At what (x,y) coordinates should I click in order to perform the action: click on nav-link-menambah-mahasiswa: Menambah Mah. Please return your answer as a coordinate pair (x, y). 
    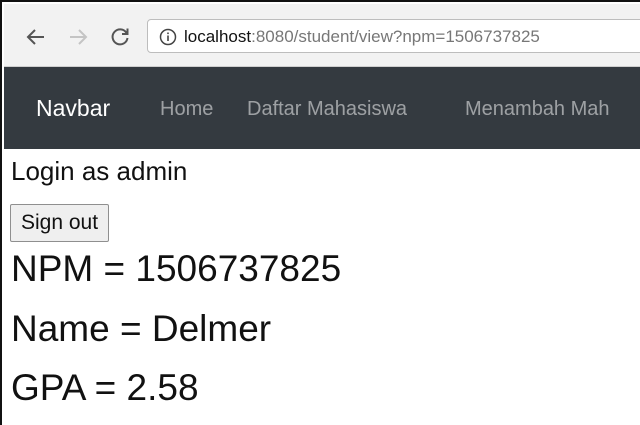
    Looking at the image, I should click on (537, 109).